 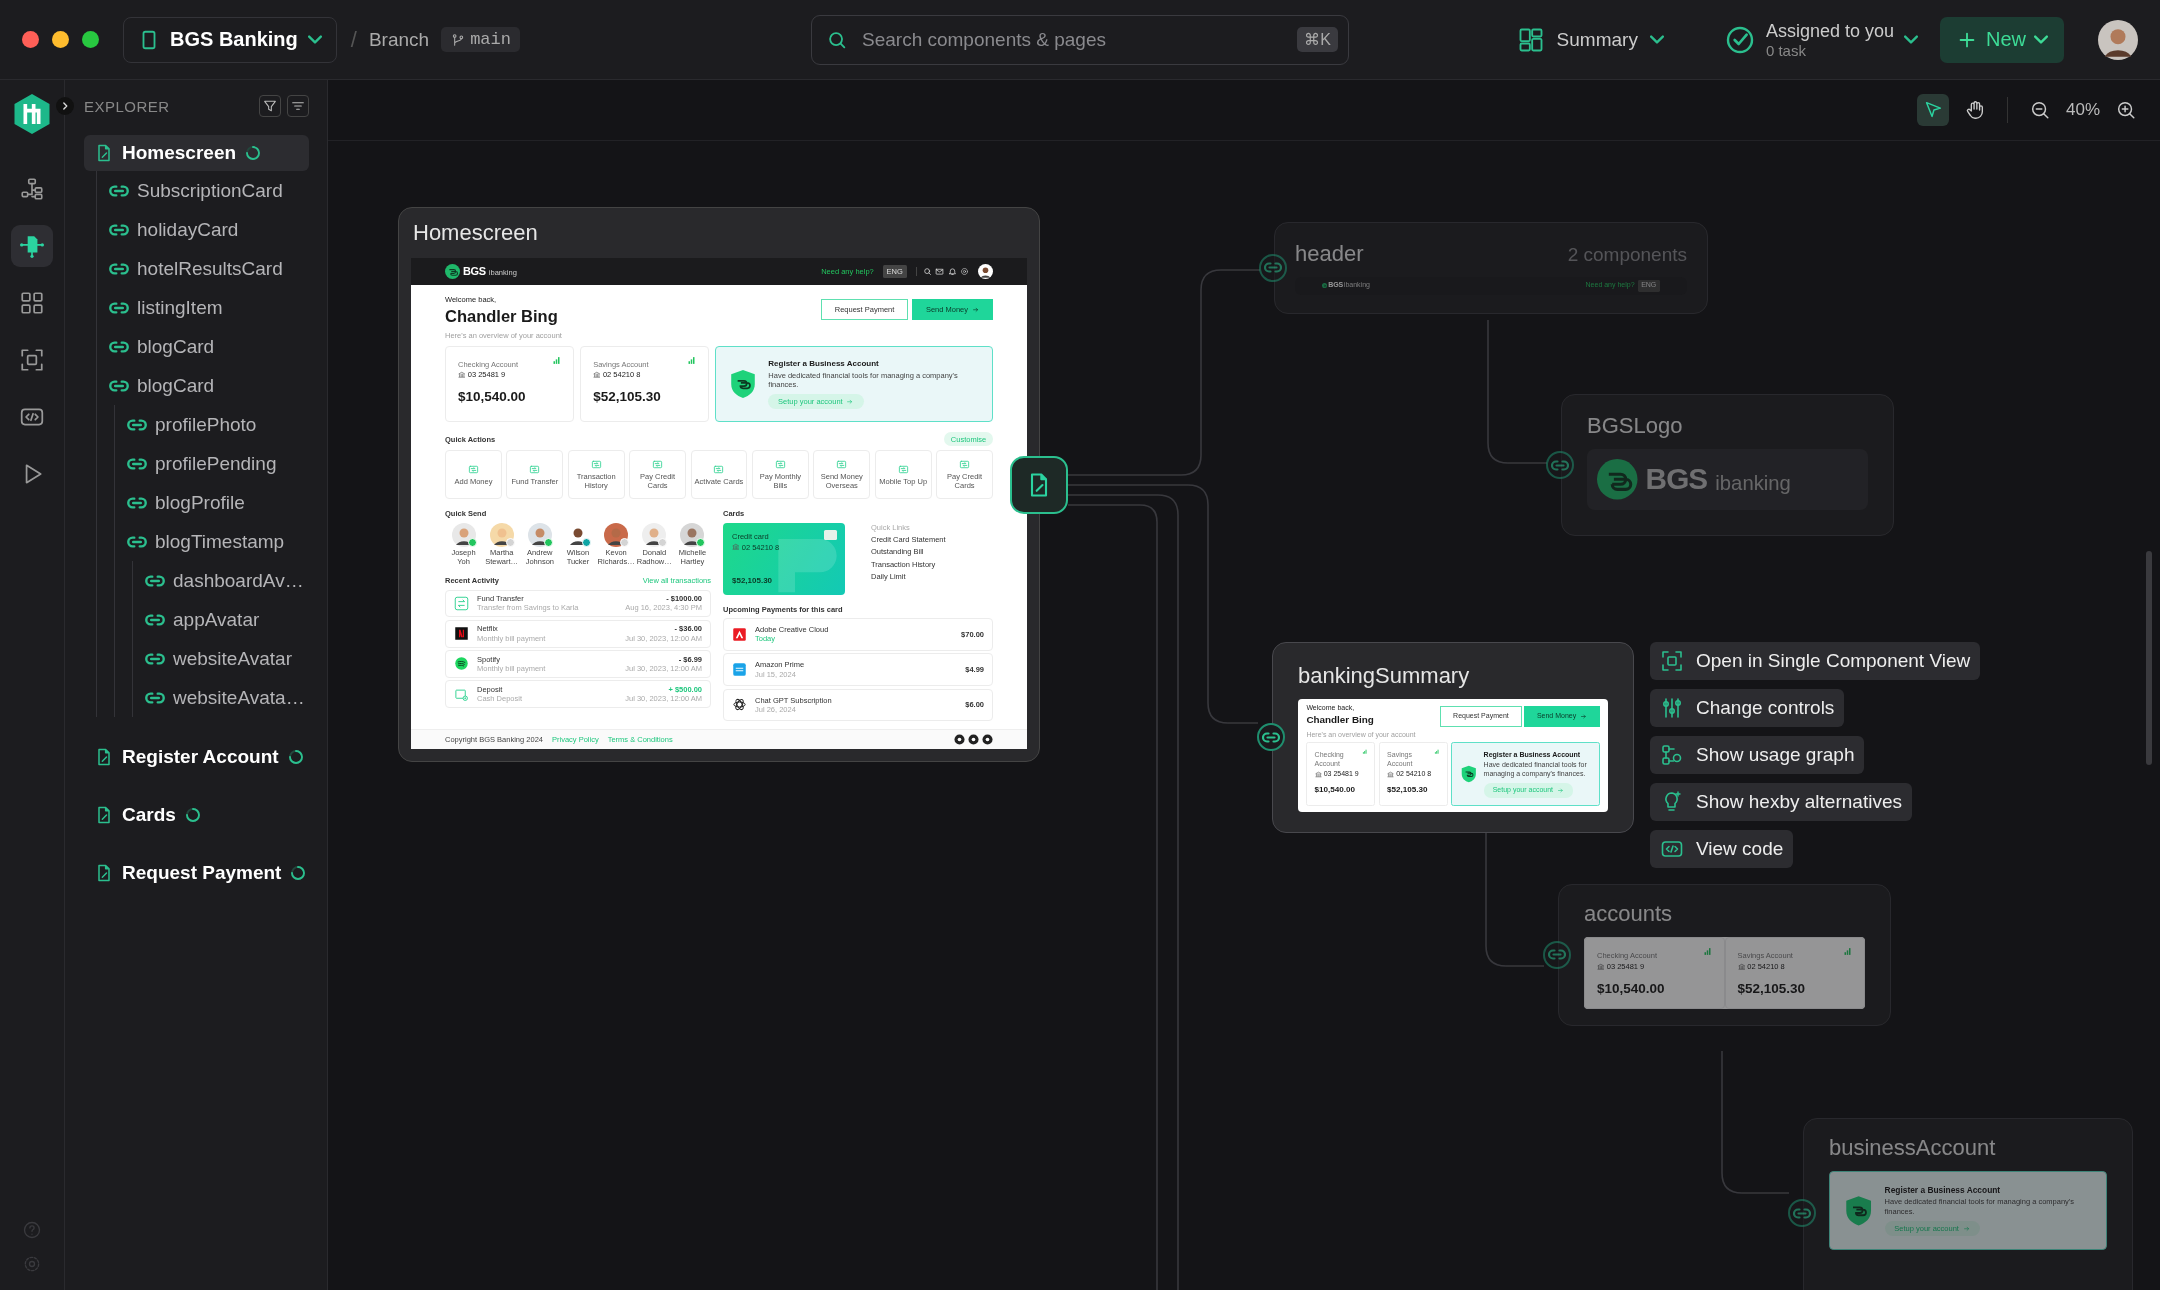 I want to click on page-item: Register Account, so click(x=196, y=757).